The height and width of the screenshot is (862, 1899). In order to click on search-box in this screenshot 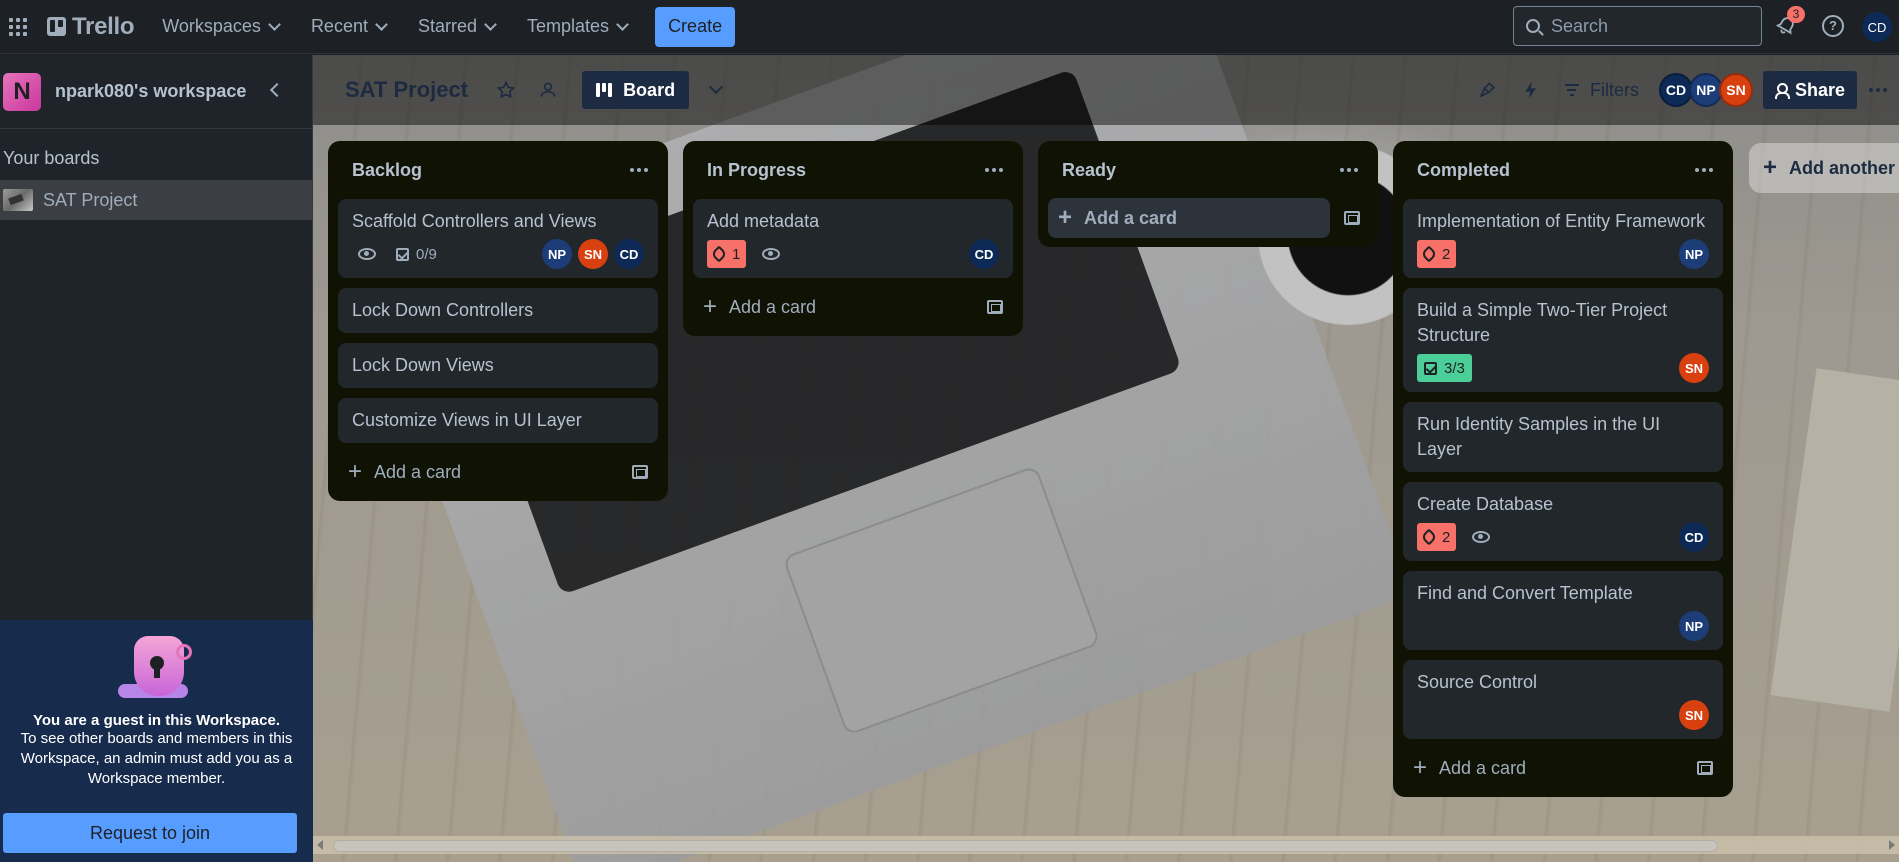, I will do `click(1637, 26)`.